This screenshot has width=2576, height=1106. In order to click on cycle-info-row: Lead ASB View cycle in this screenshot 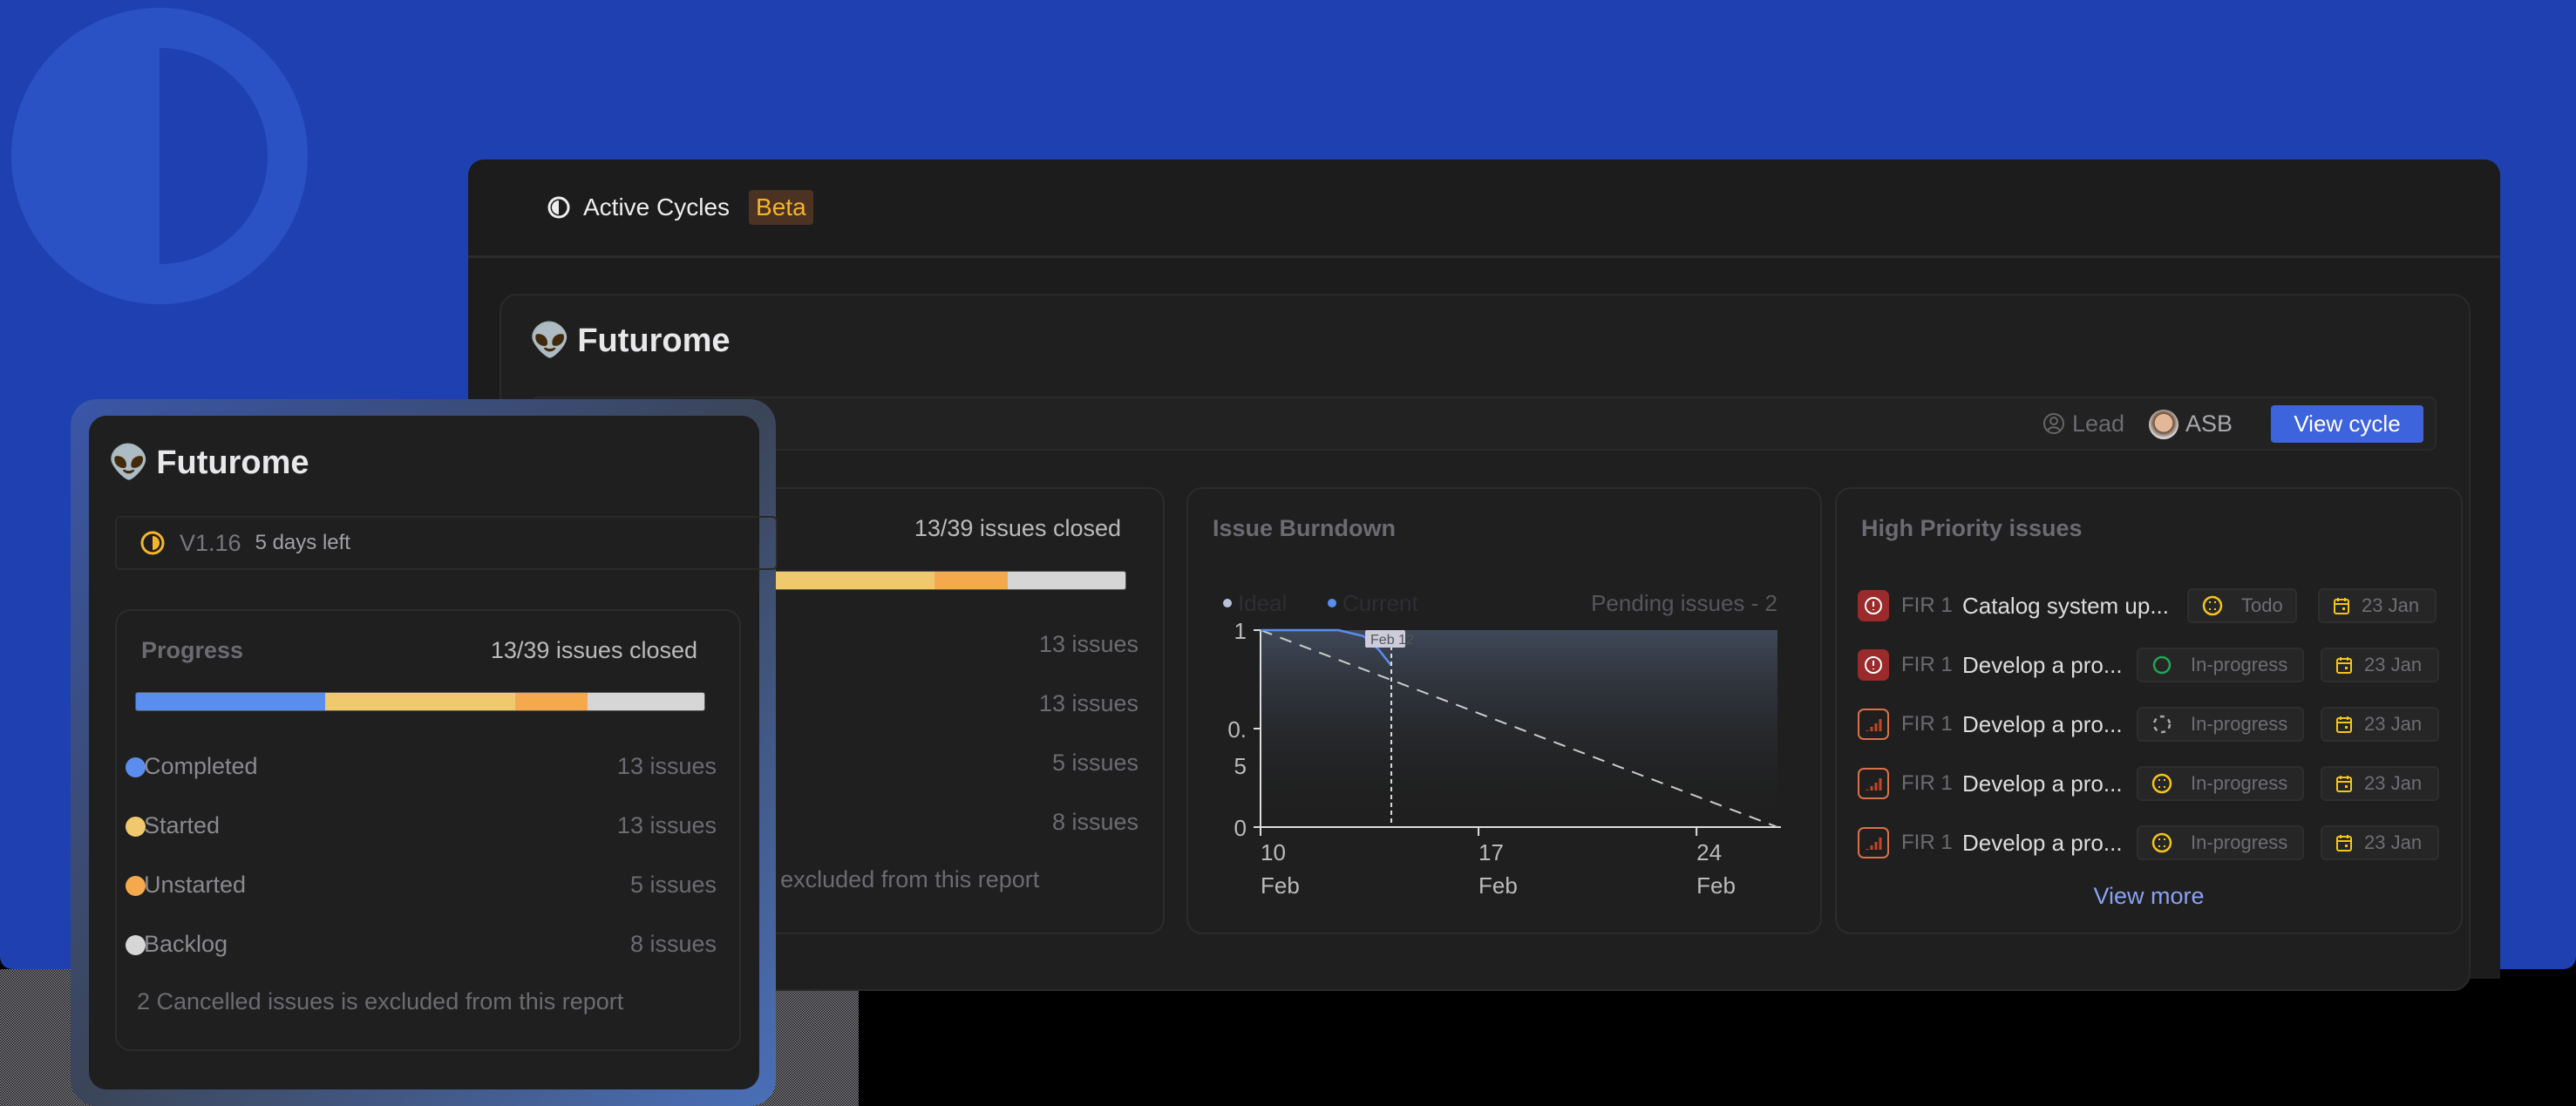, I will do `click(1484, 424)`.